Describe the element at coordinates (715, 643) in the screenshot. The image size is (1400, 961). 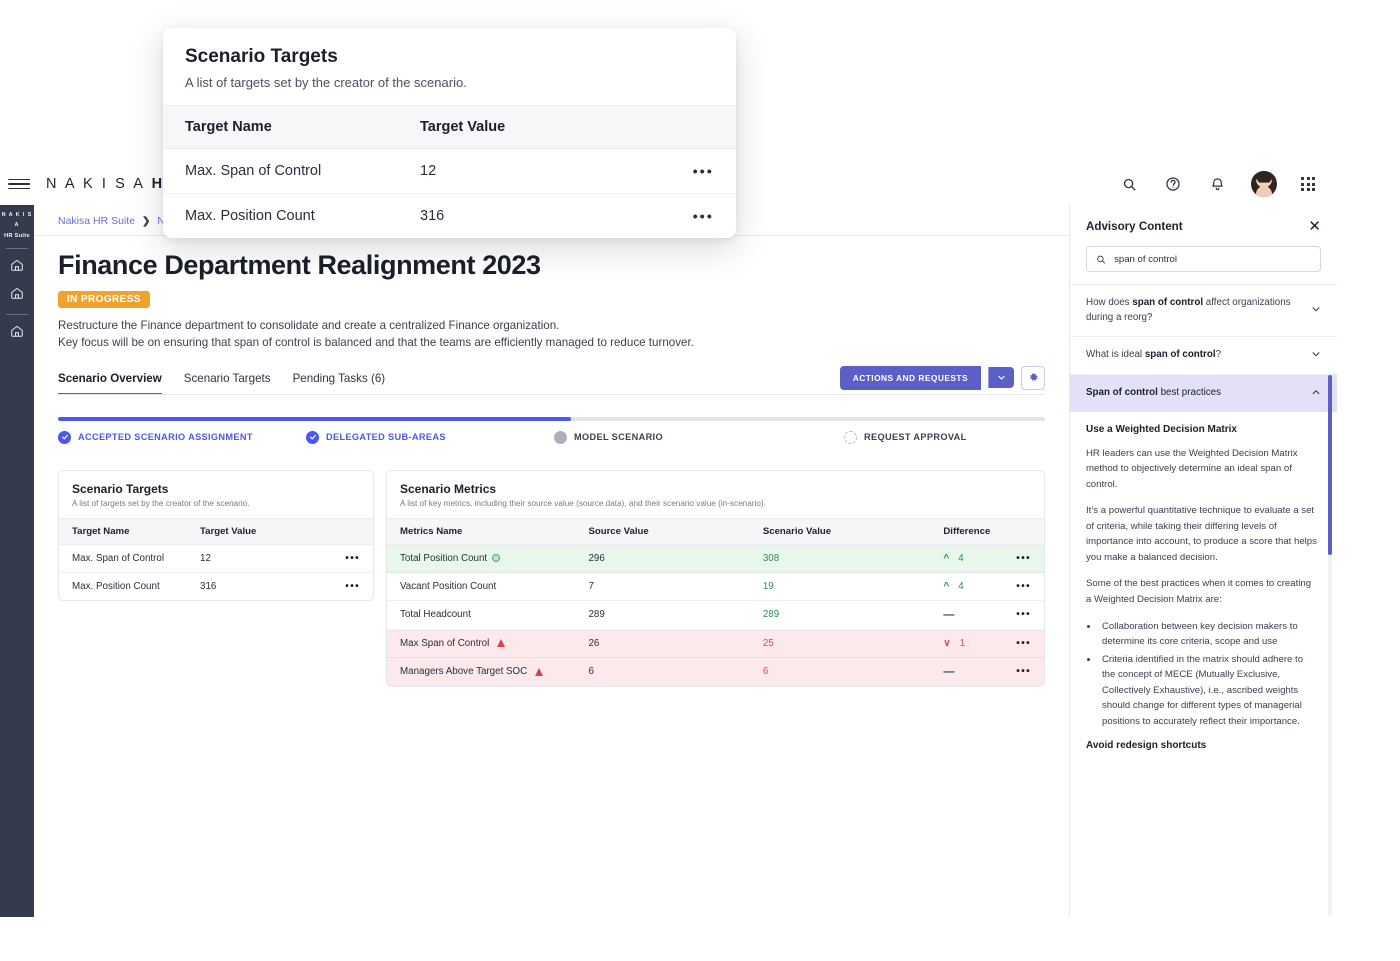
I see `table-row: Max Span of Control 26 25 ∨ 1 •••` at that location.